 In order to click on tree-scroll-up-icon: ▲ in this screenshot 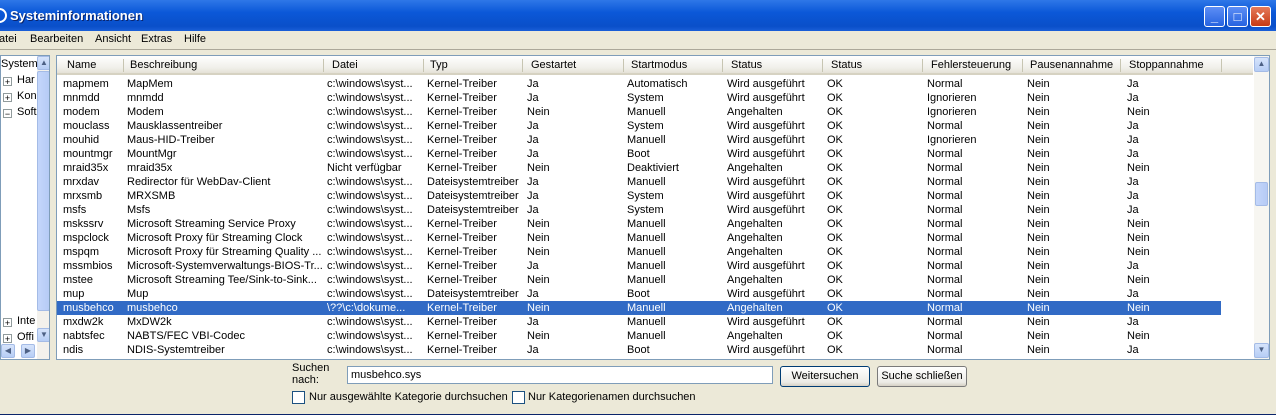, I will do `click(43, 63)`.